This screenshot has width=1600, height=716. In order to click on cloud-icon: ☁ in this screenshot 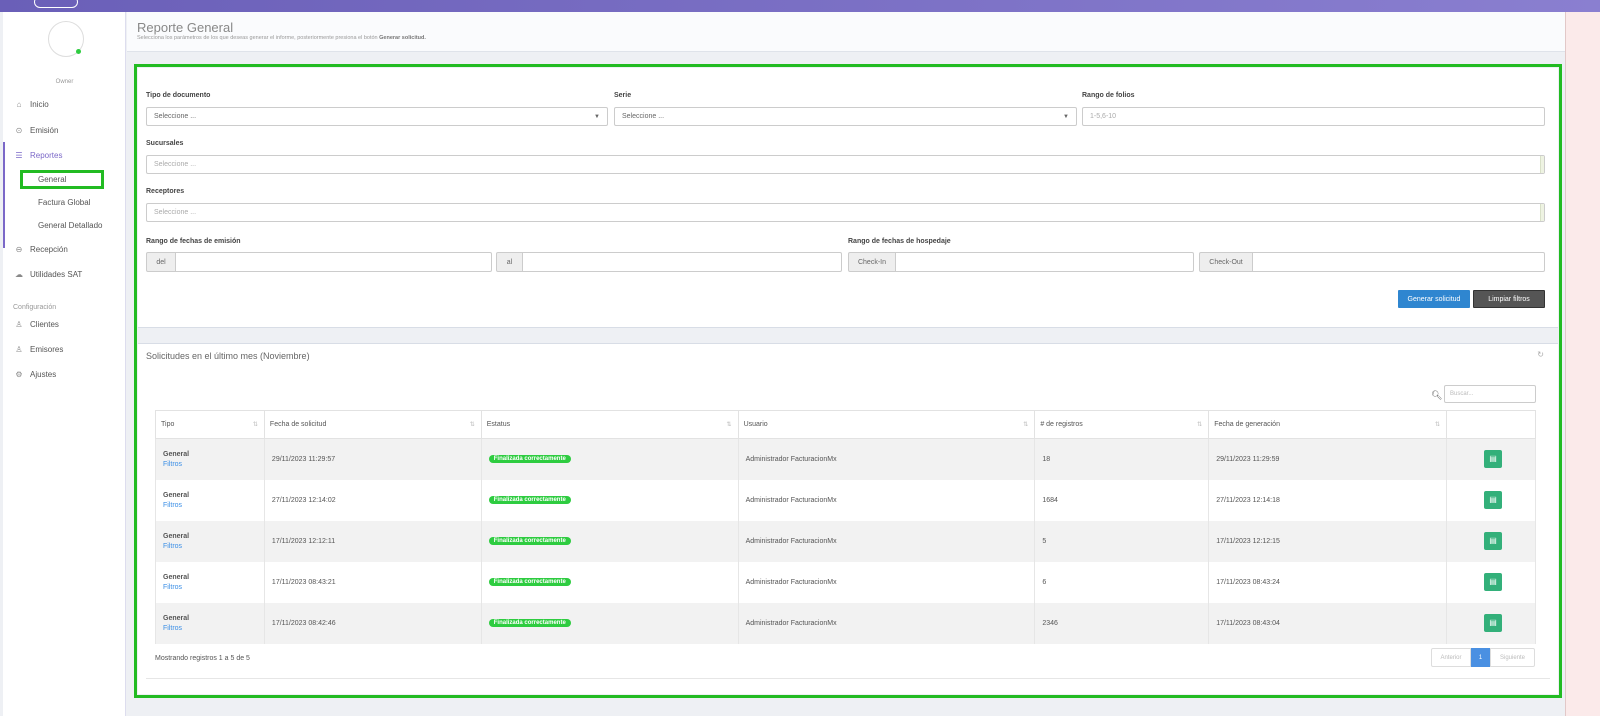, I will do `click(19, 274)`.